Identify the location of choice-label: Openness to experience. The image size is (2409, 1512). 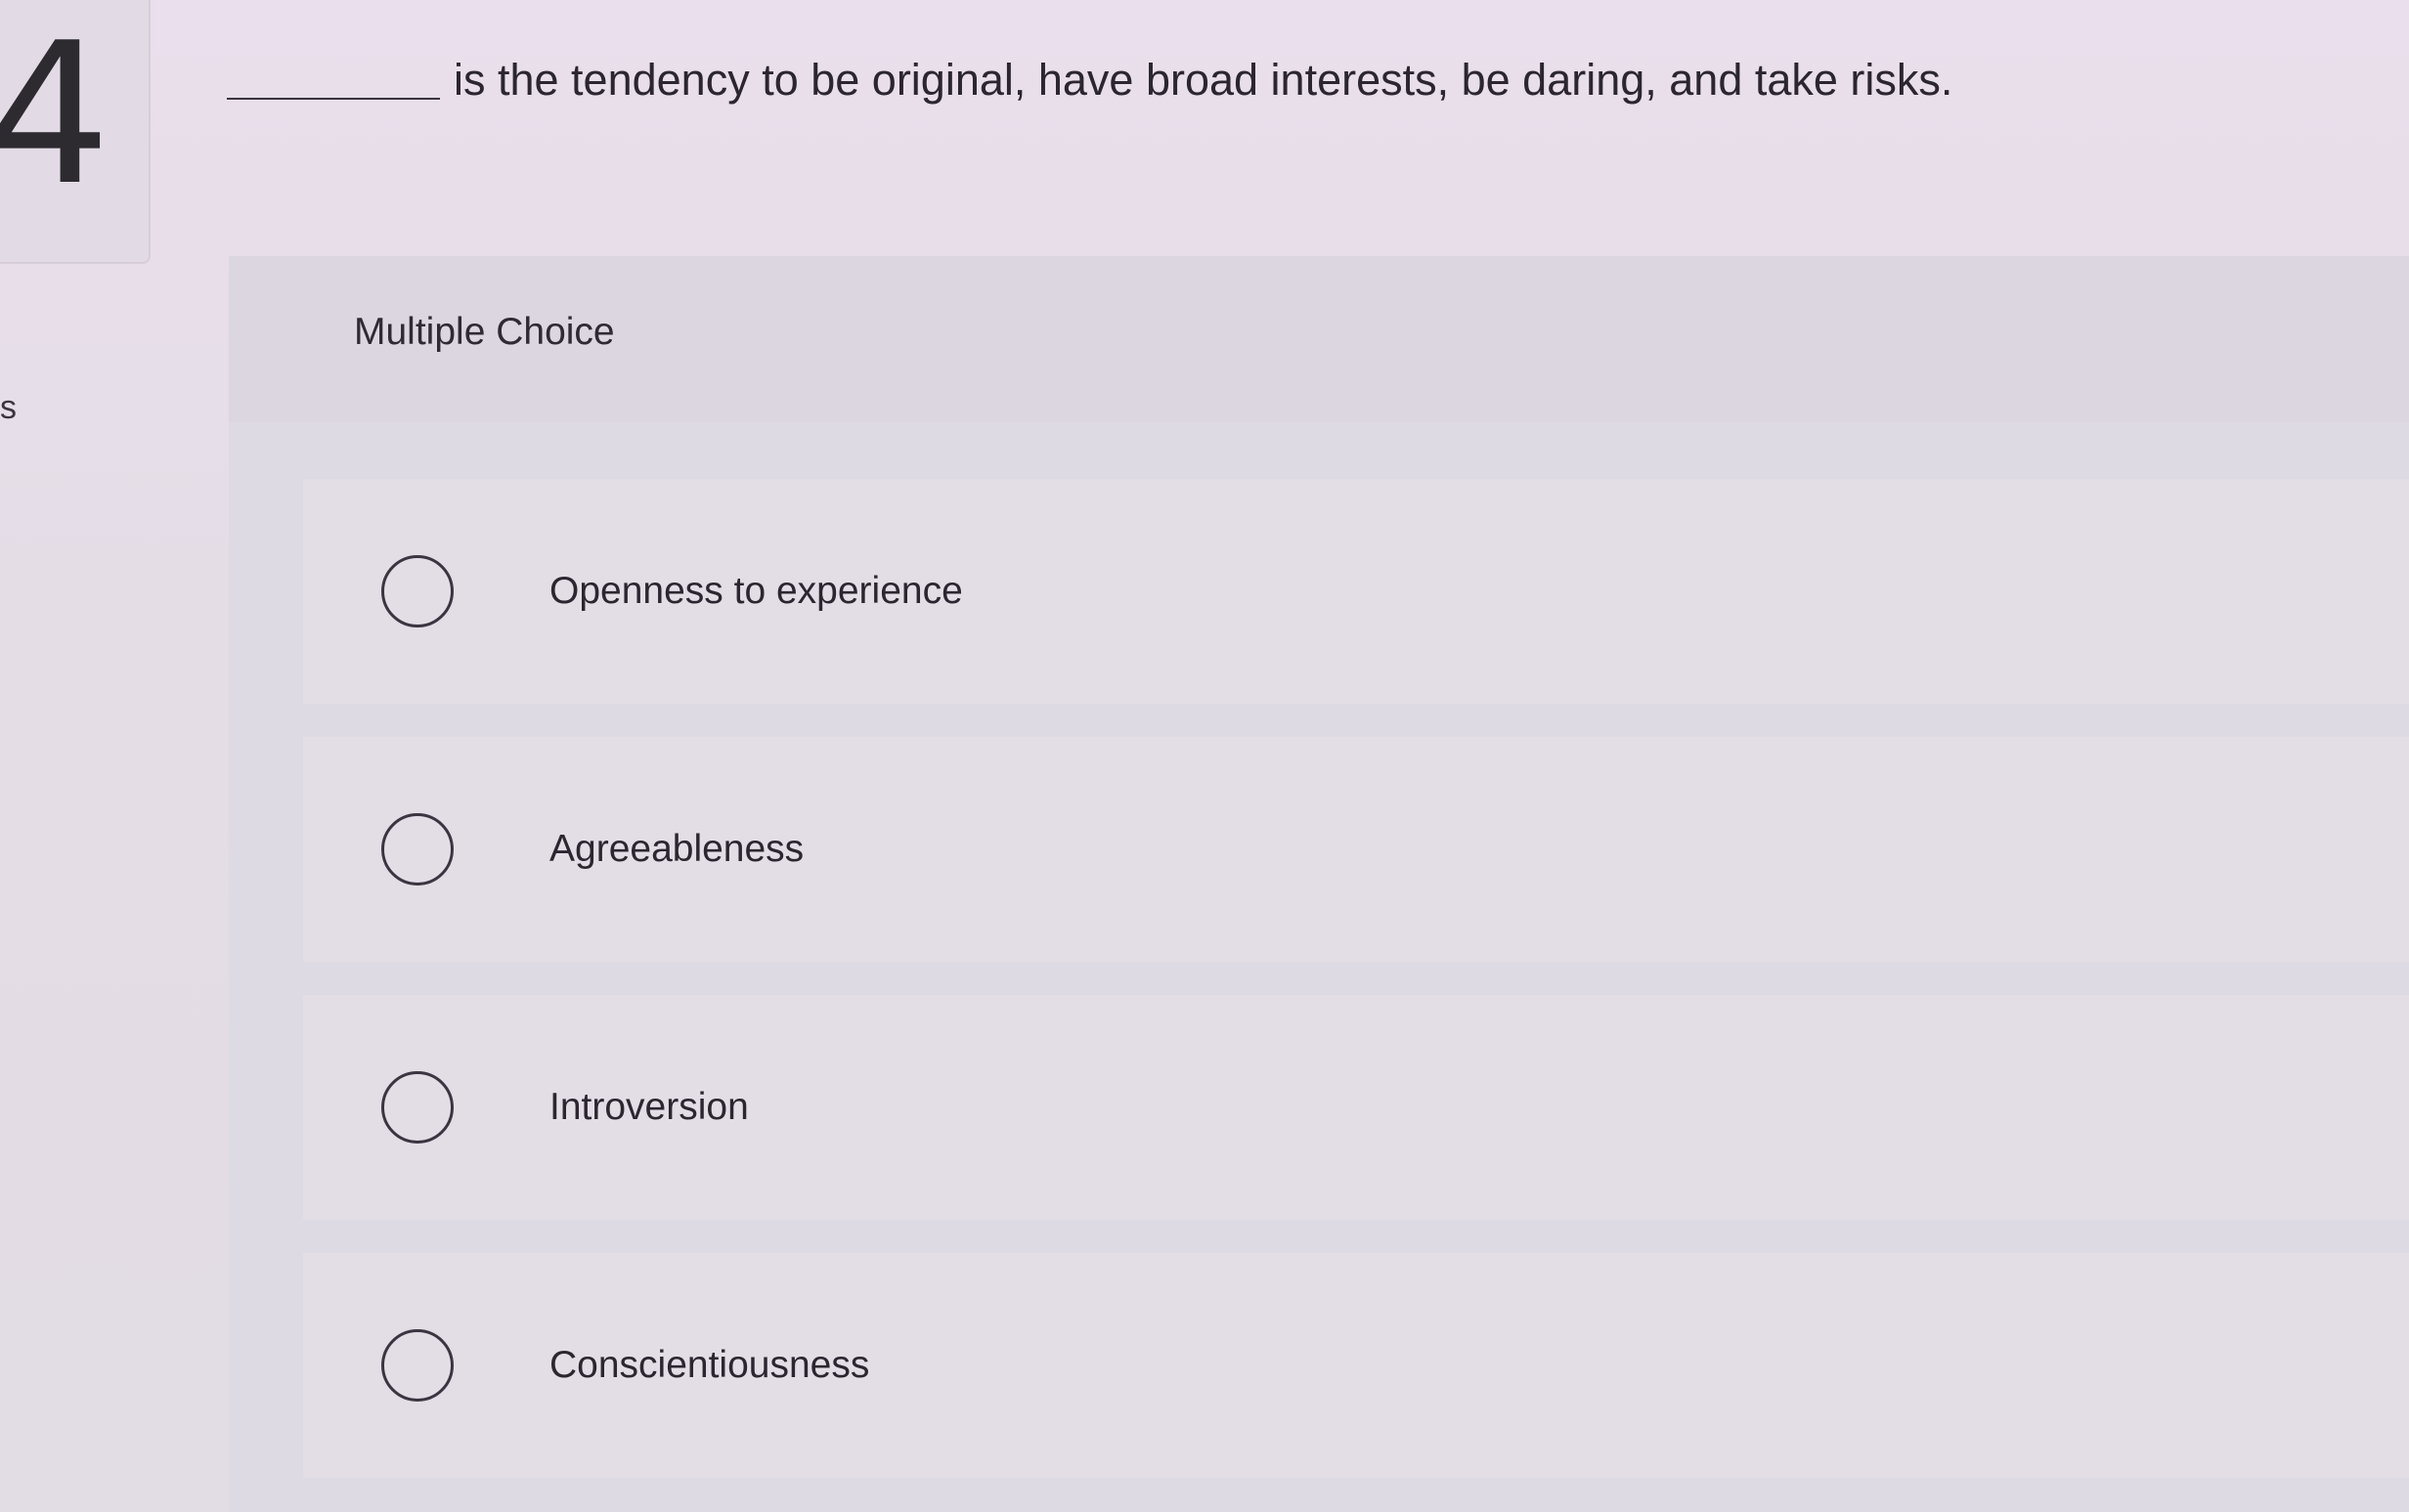
(756, 591).